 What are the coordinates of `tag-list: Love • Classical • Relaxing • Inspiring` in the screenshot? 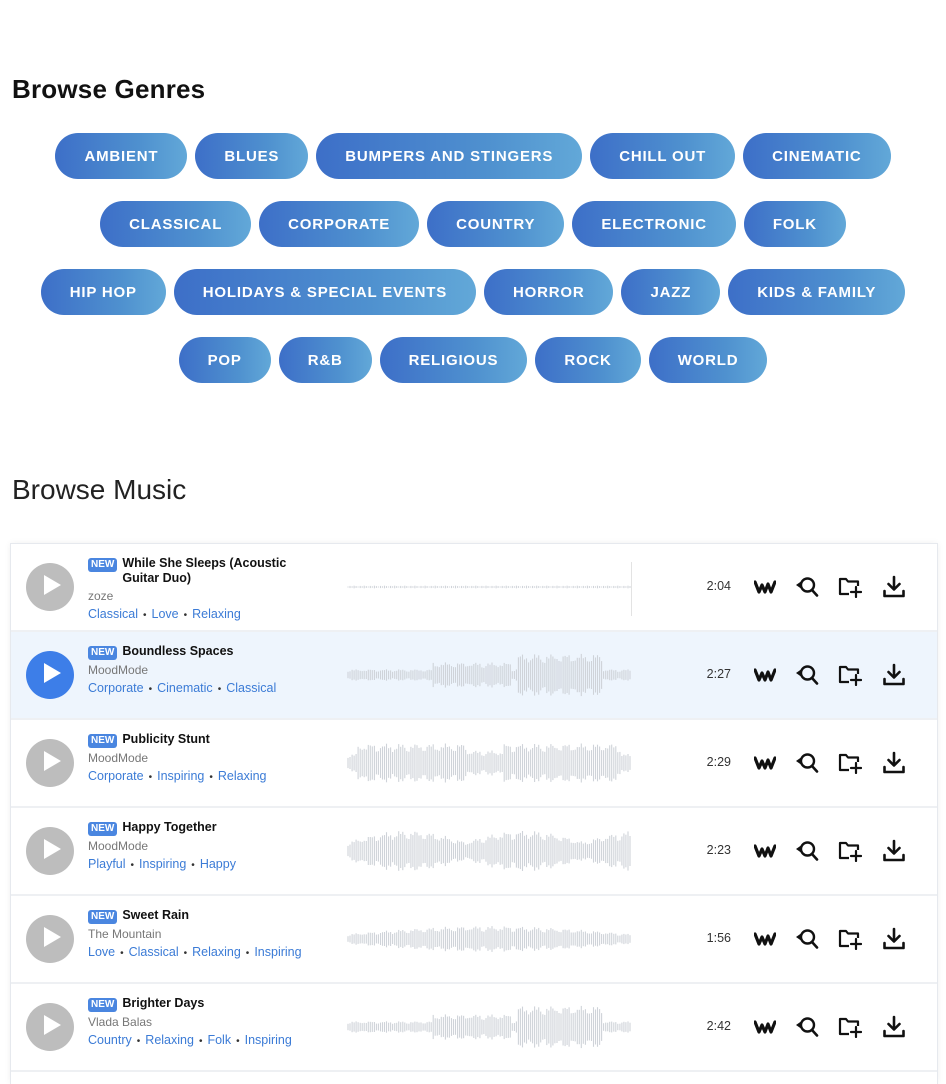 It's located at (198, 953).